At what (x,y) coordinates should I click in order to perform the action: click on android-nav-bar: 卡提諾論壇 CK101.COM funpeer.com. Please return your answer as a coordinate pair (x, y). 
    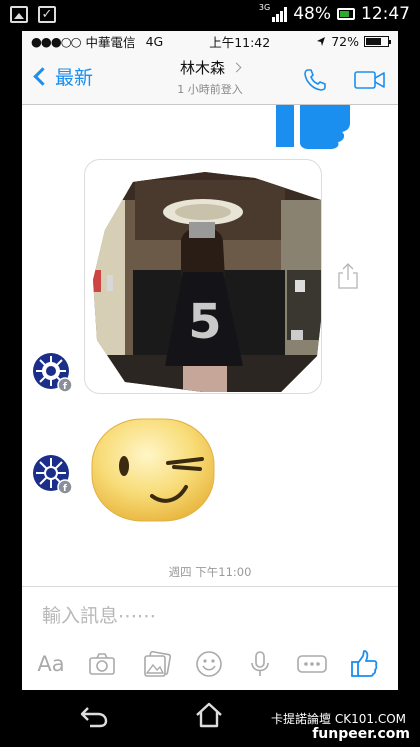
    Looking at the image, I should click on (210, 718).